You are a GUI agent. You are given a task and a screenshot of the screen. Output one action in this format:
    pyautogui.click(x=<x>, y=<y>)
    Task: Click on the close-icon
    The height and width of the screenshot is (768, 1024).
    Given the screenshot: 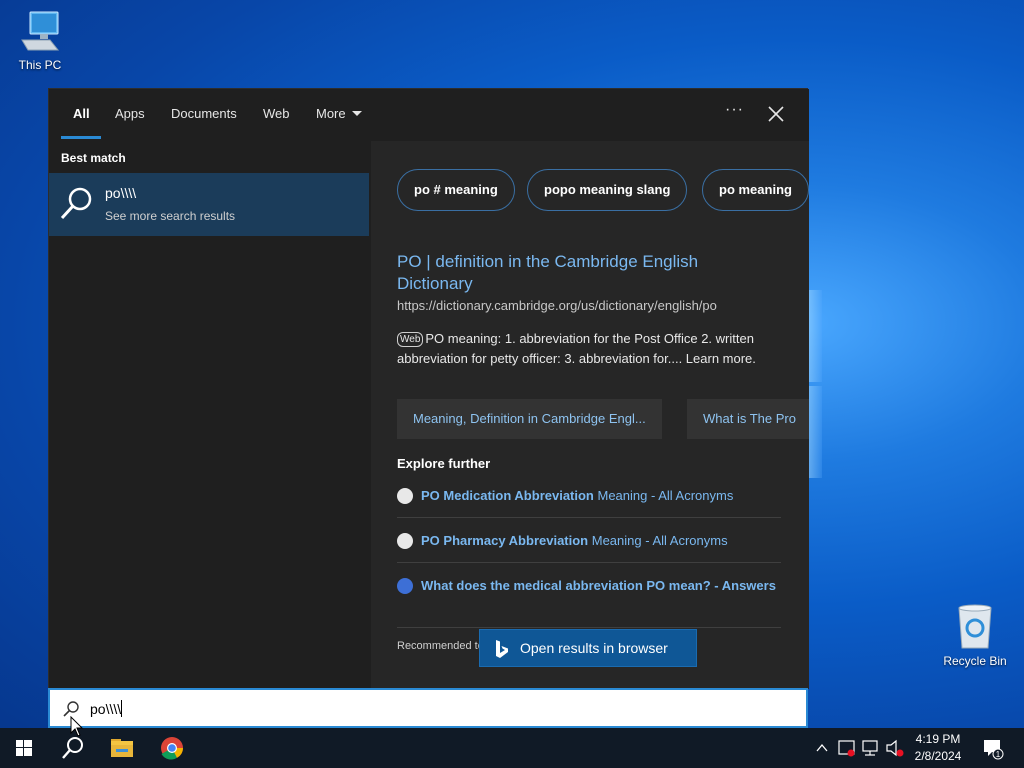 What is the action you would take?
    pyautogui.click(x=776, y=114)
    